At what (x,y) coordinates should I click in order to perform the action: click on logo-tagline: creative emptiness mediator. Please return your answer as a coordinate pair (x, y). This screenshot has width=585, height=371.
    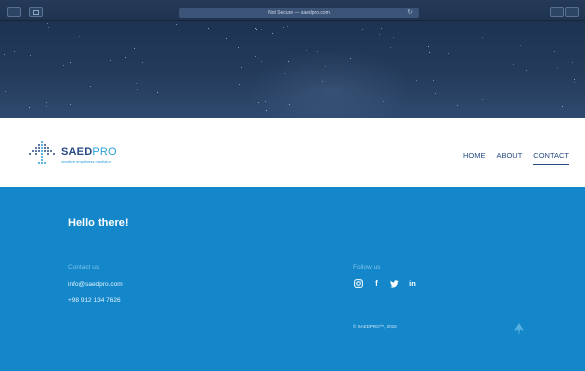
    Looking at the image, I should click on (86, 161).